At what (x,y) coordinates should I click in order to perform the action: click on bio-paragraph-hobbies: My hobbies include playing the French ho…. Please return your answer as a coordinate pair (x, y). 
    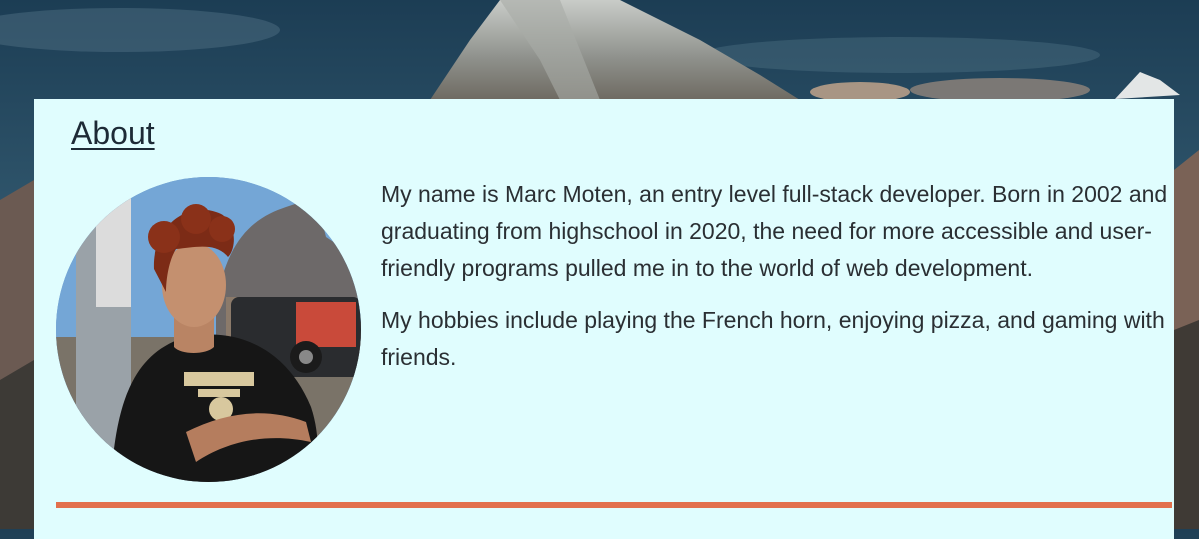
    Looking at the image, I should click on (773, 338).